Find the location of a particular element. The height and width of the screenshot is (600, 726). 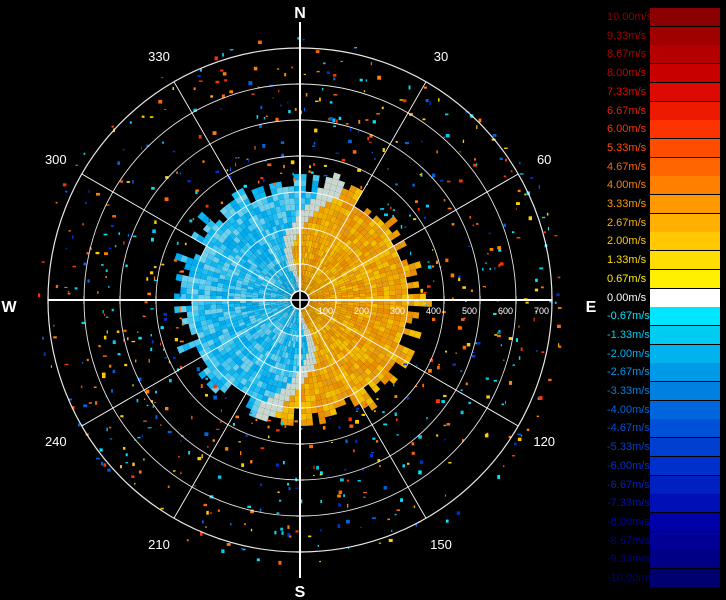

compass-south: S is located at coordinates (300, 592).